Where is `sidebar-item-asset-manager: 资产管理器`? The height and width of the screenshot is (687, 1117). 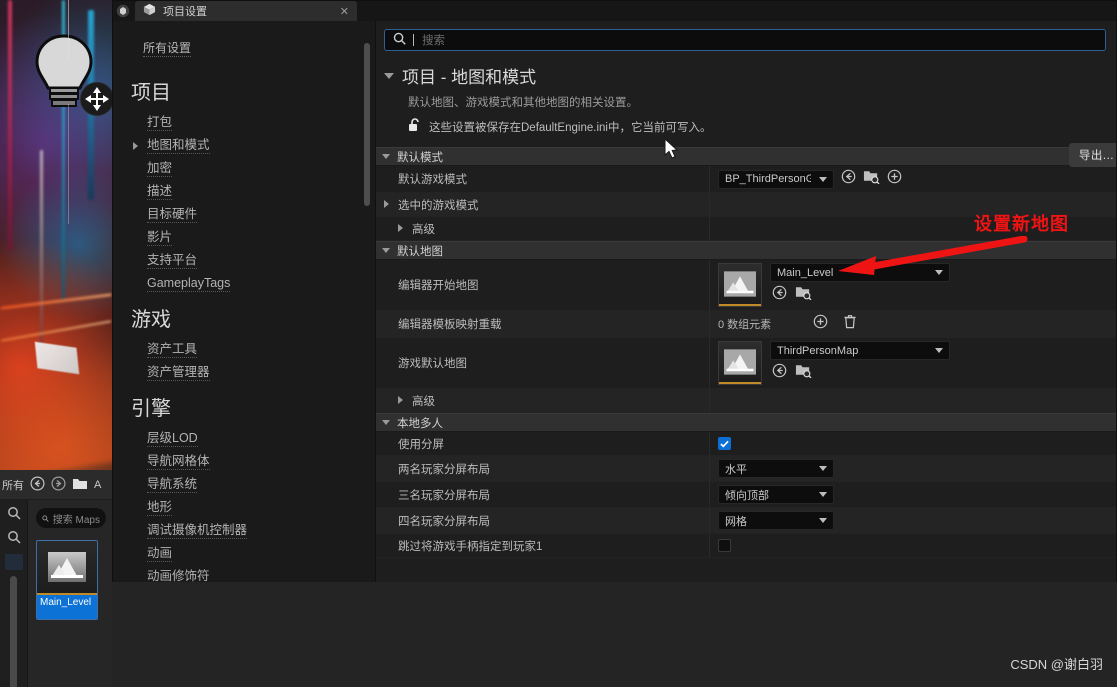 sidebar-item-asset-manager: 资产管理器 is located at coordinates (244, 372).